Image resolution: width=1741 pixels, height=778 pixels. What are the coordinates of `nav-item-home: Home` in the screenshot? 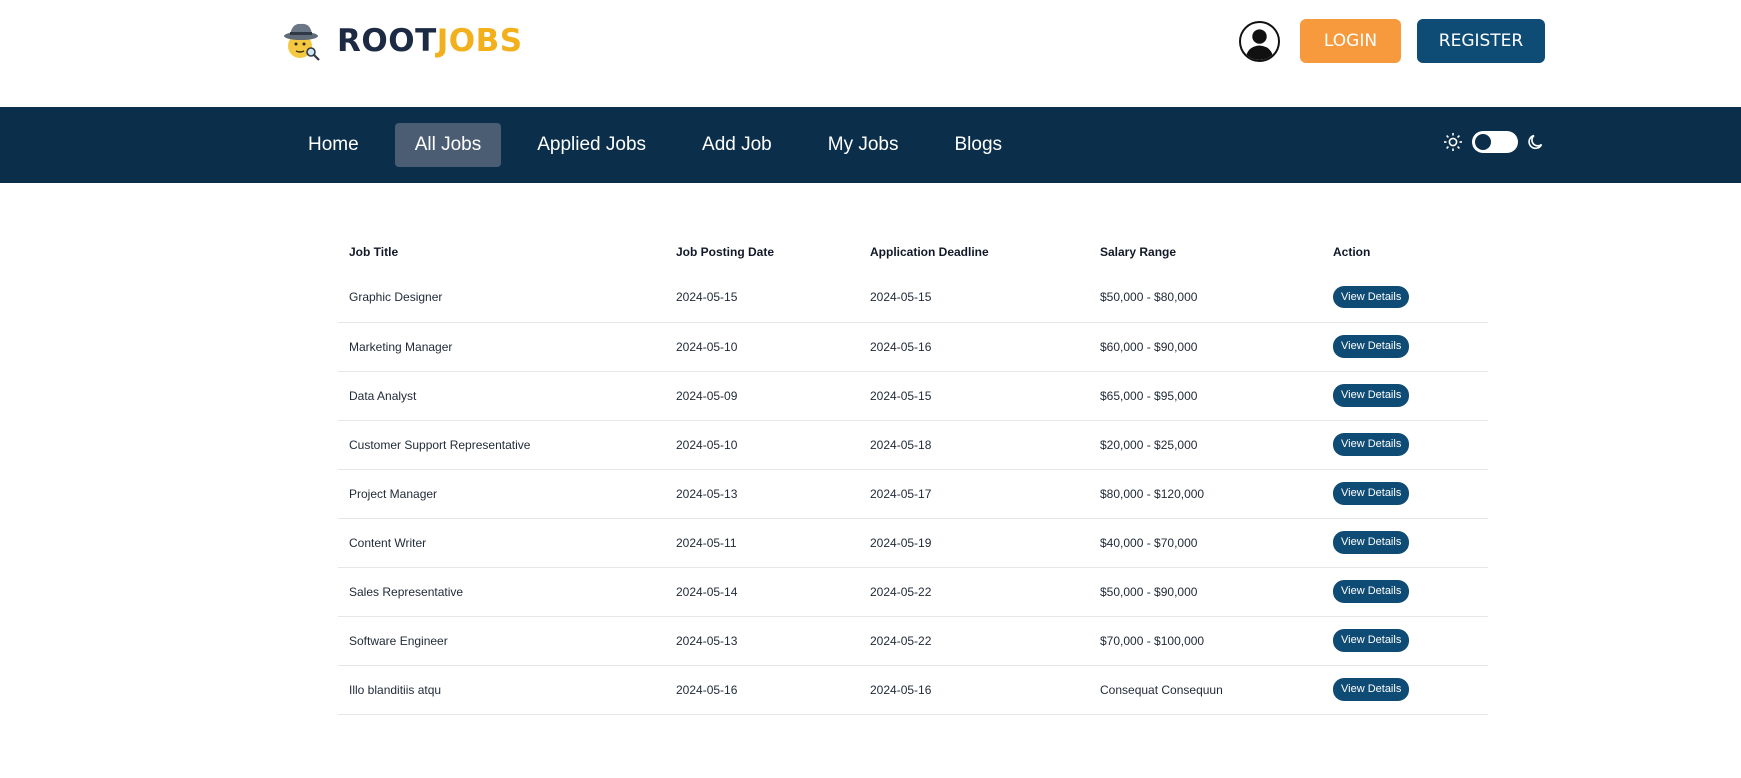 It's located at (333, 145).